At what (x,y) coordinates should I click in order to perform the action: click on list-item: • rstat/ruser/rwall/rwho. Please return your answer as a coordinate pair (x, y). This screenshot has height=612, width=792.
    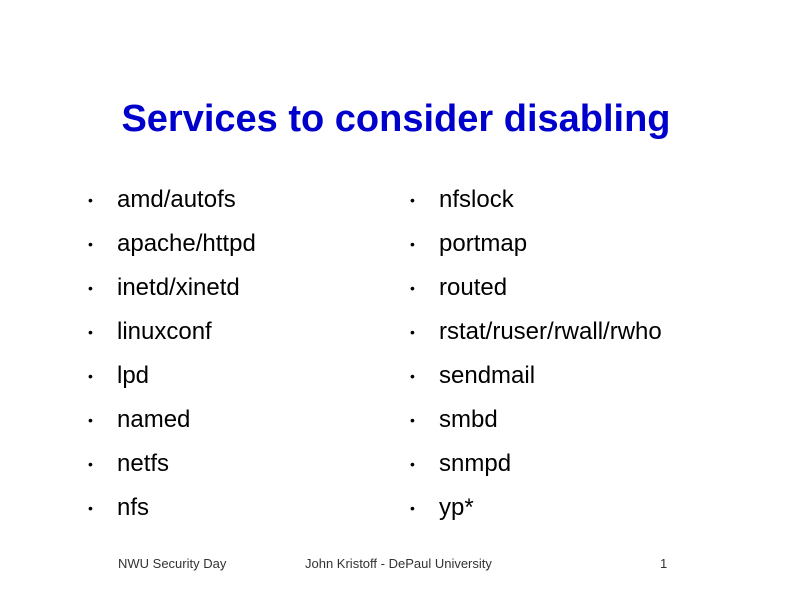
    Looking at the image, I should click on (536, 332).